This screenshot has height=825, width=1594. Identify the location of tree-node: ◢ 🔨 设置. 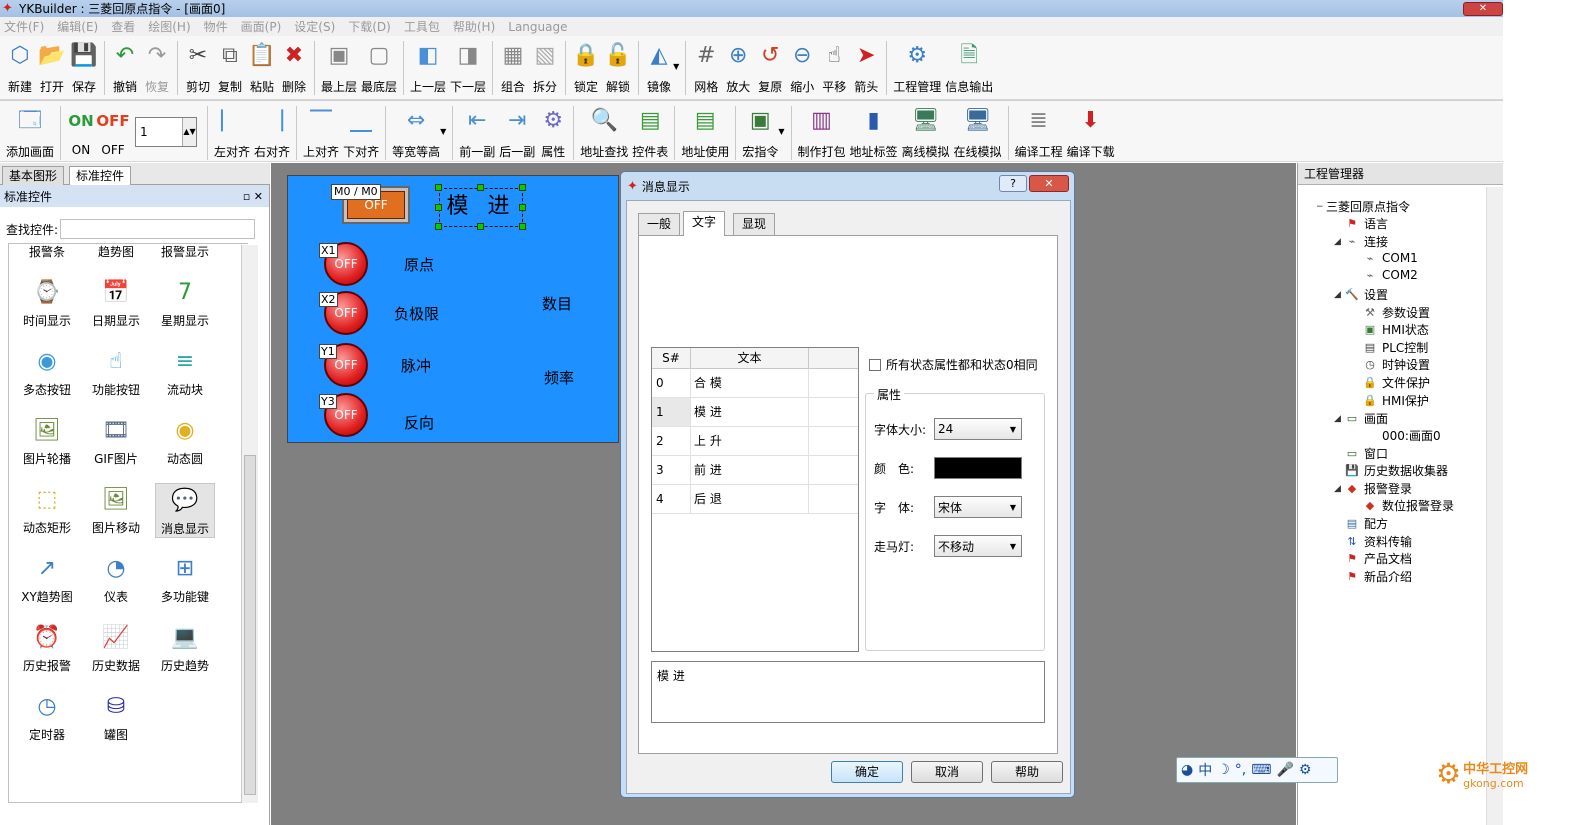
(1361, 294).